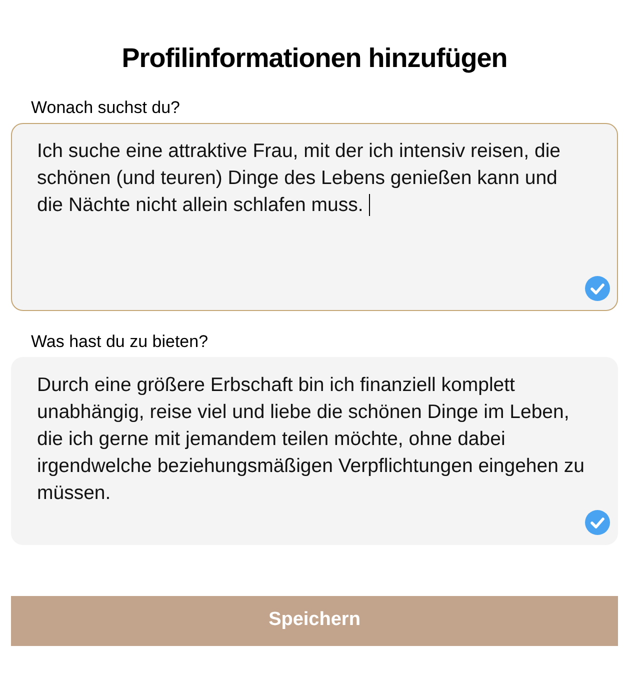 The height and width of the screenshot is (681, 629). Describe the element at coordinates (315, 58) in the screenshot. I see `page-title: Profilinformationen hinzufügen` at that location.